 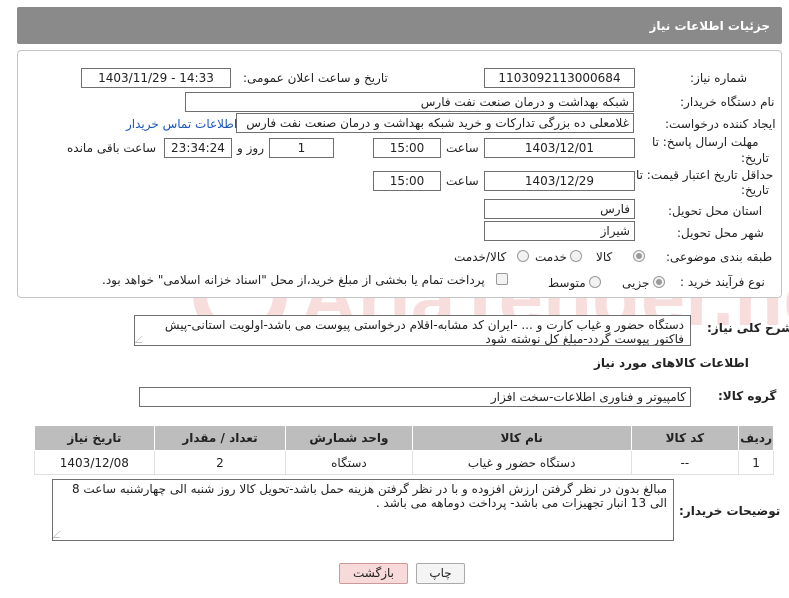 What do you see at coordinates (94, 438) in the screenshot?
I see `col-need-date: تاریخ نیاز` at bounding box center [94, 438].